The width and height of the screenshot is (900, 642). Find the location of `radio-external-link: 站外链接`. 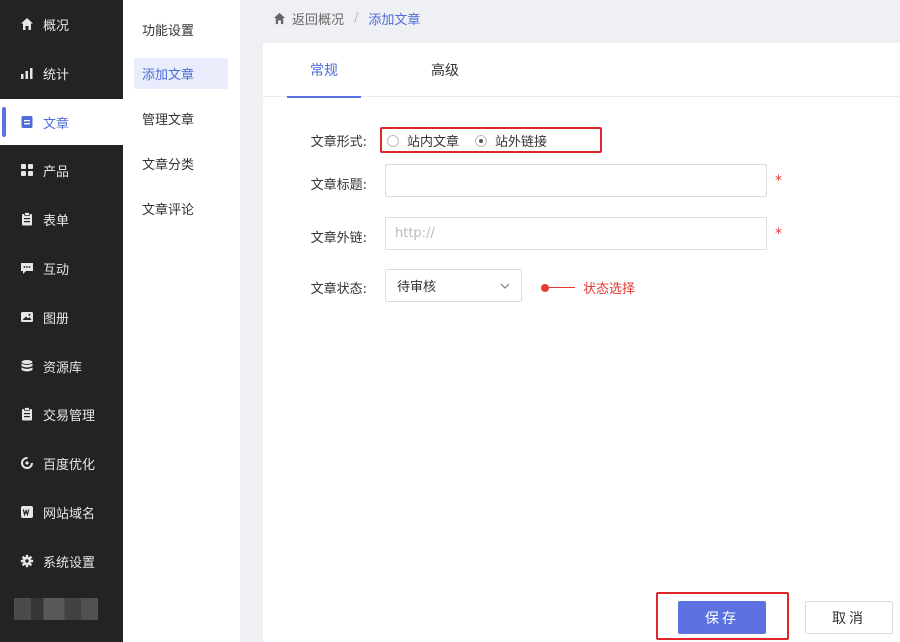

radio-external-link: 站外链接 is located at coordinates (511, 140).